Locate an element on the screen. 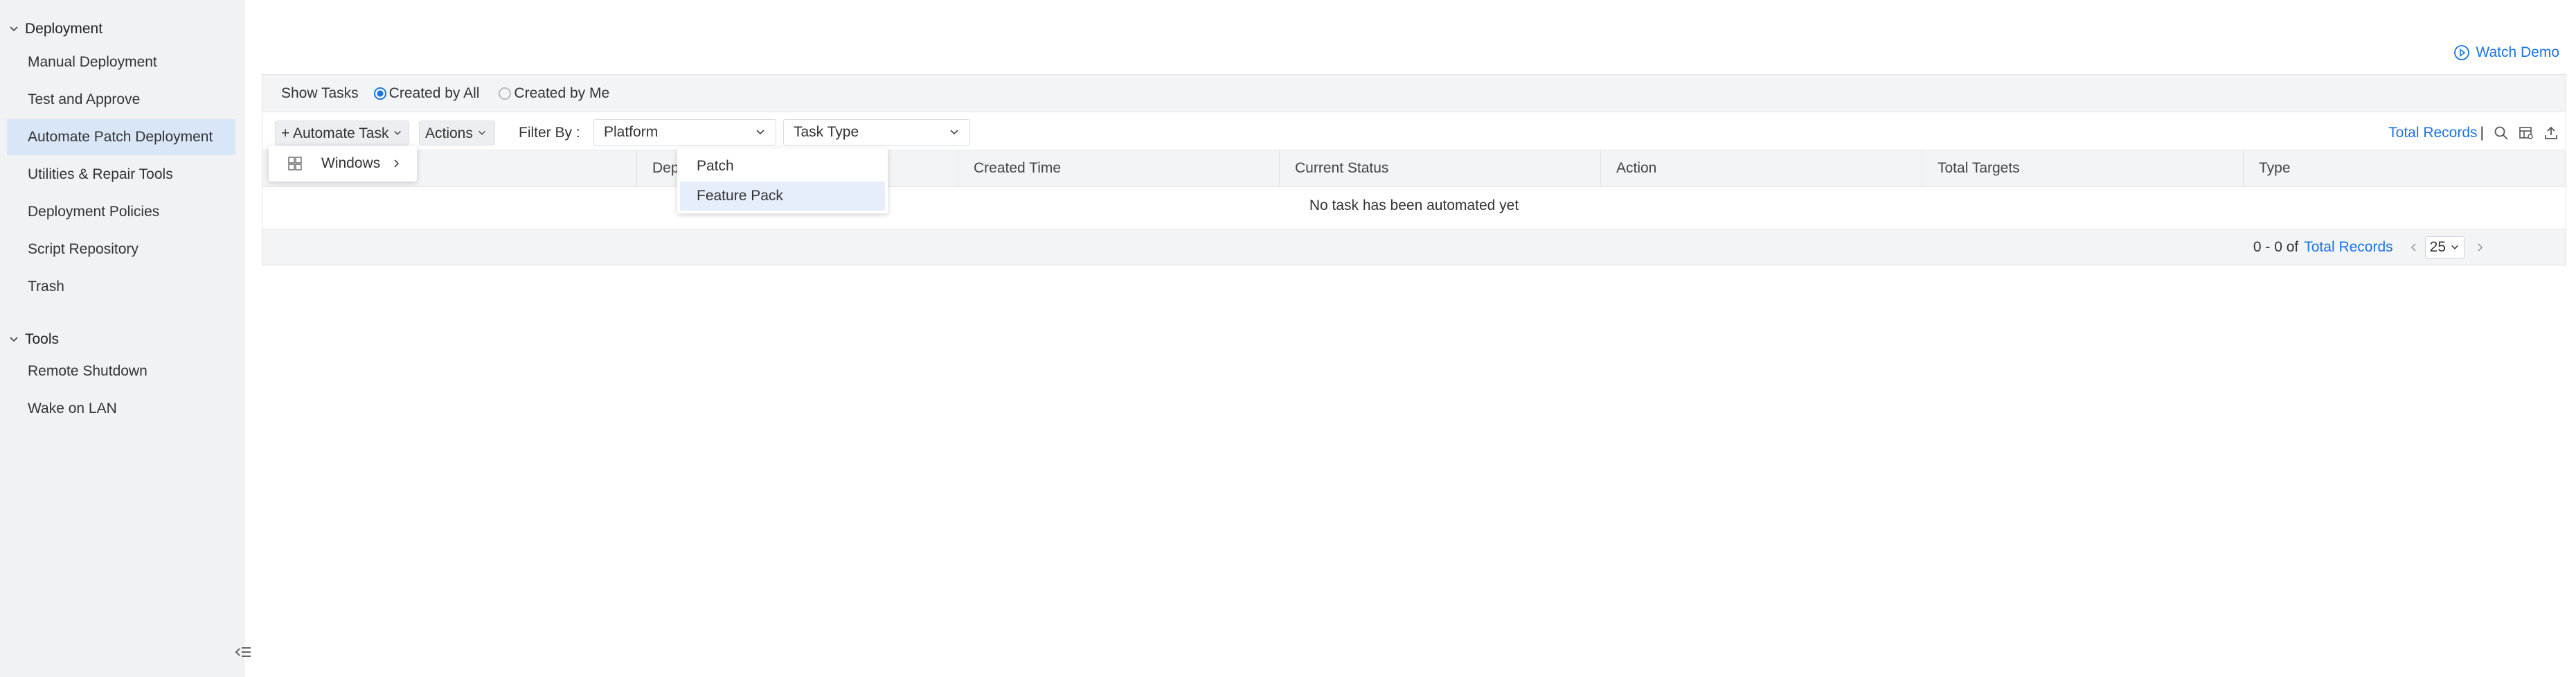 The height and width of the screenshot is (677, 2576). pagination: 0 - 0 of Total Records 25 is located at coordinates (2369, 247).